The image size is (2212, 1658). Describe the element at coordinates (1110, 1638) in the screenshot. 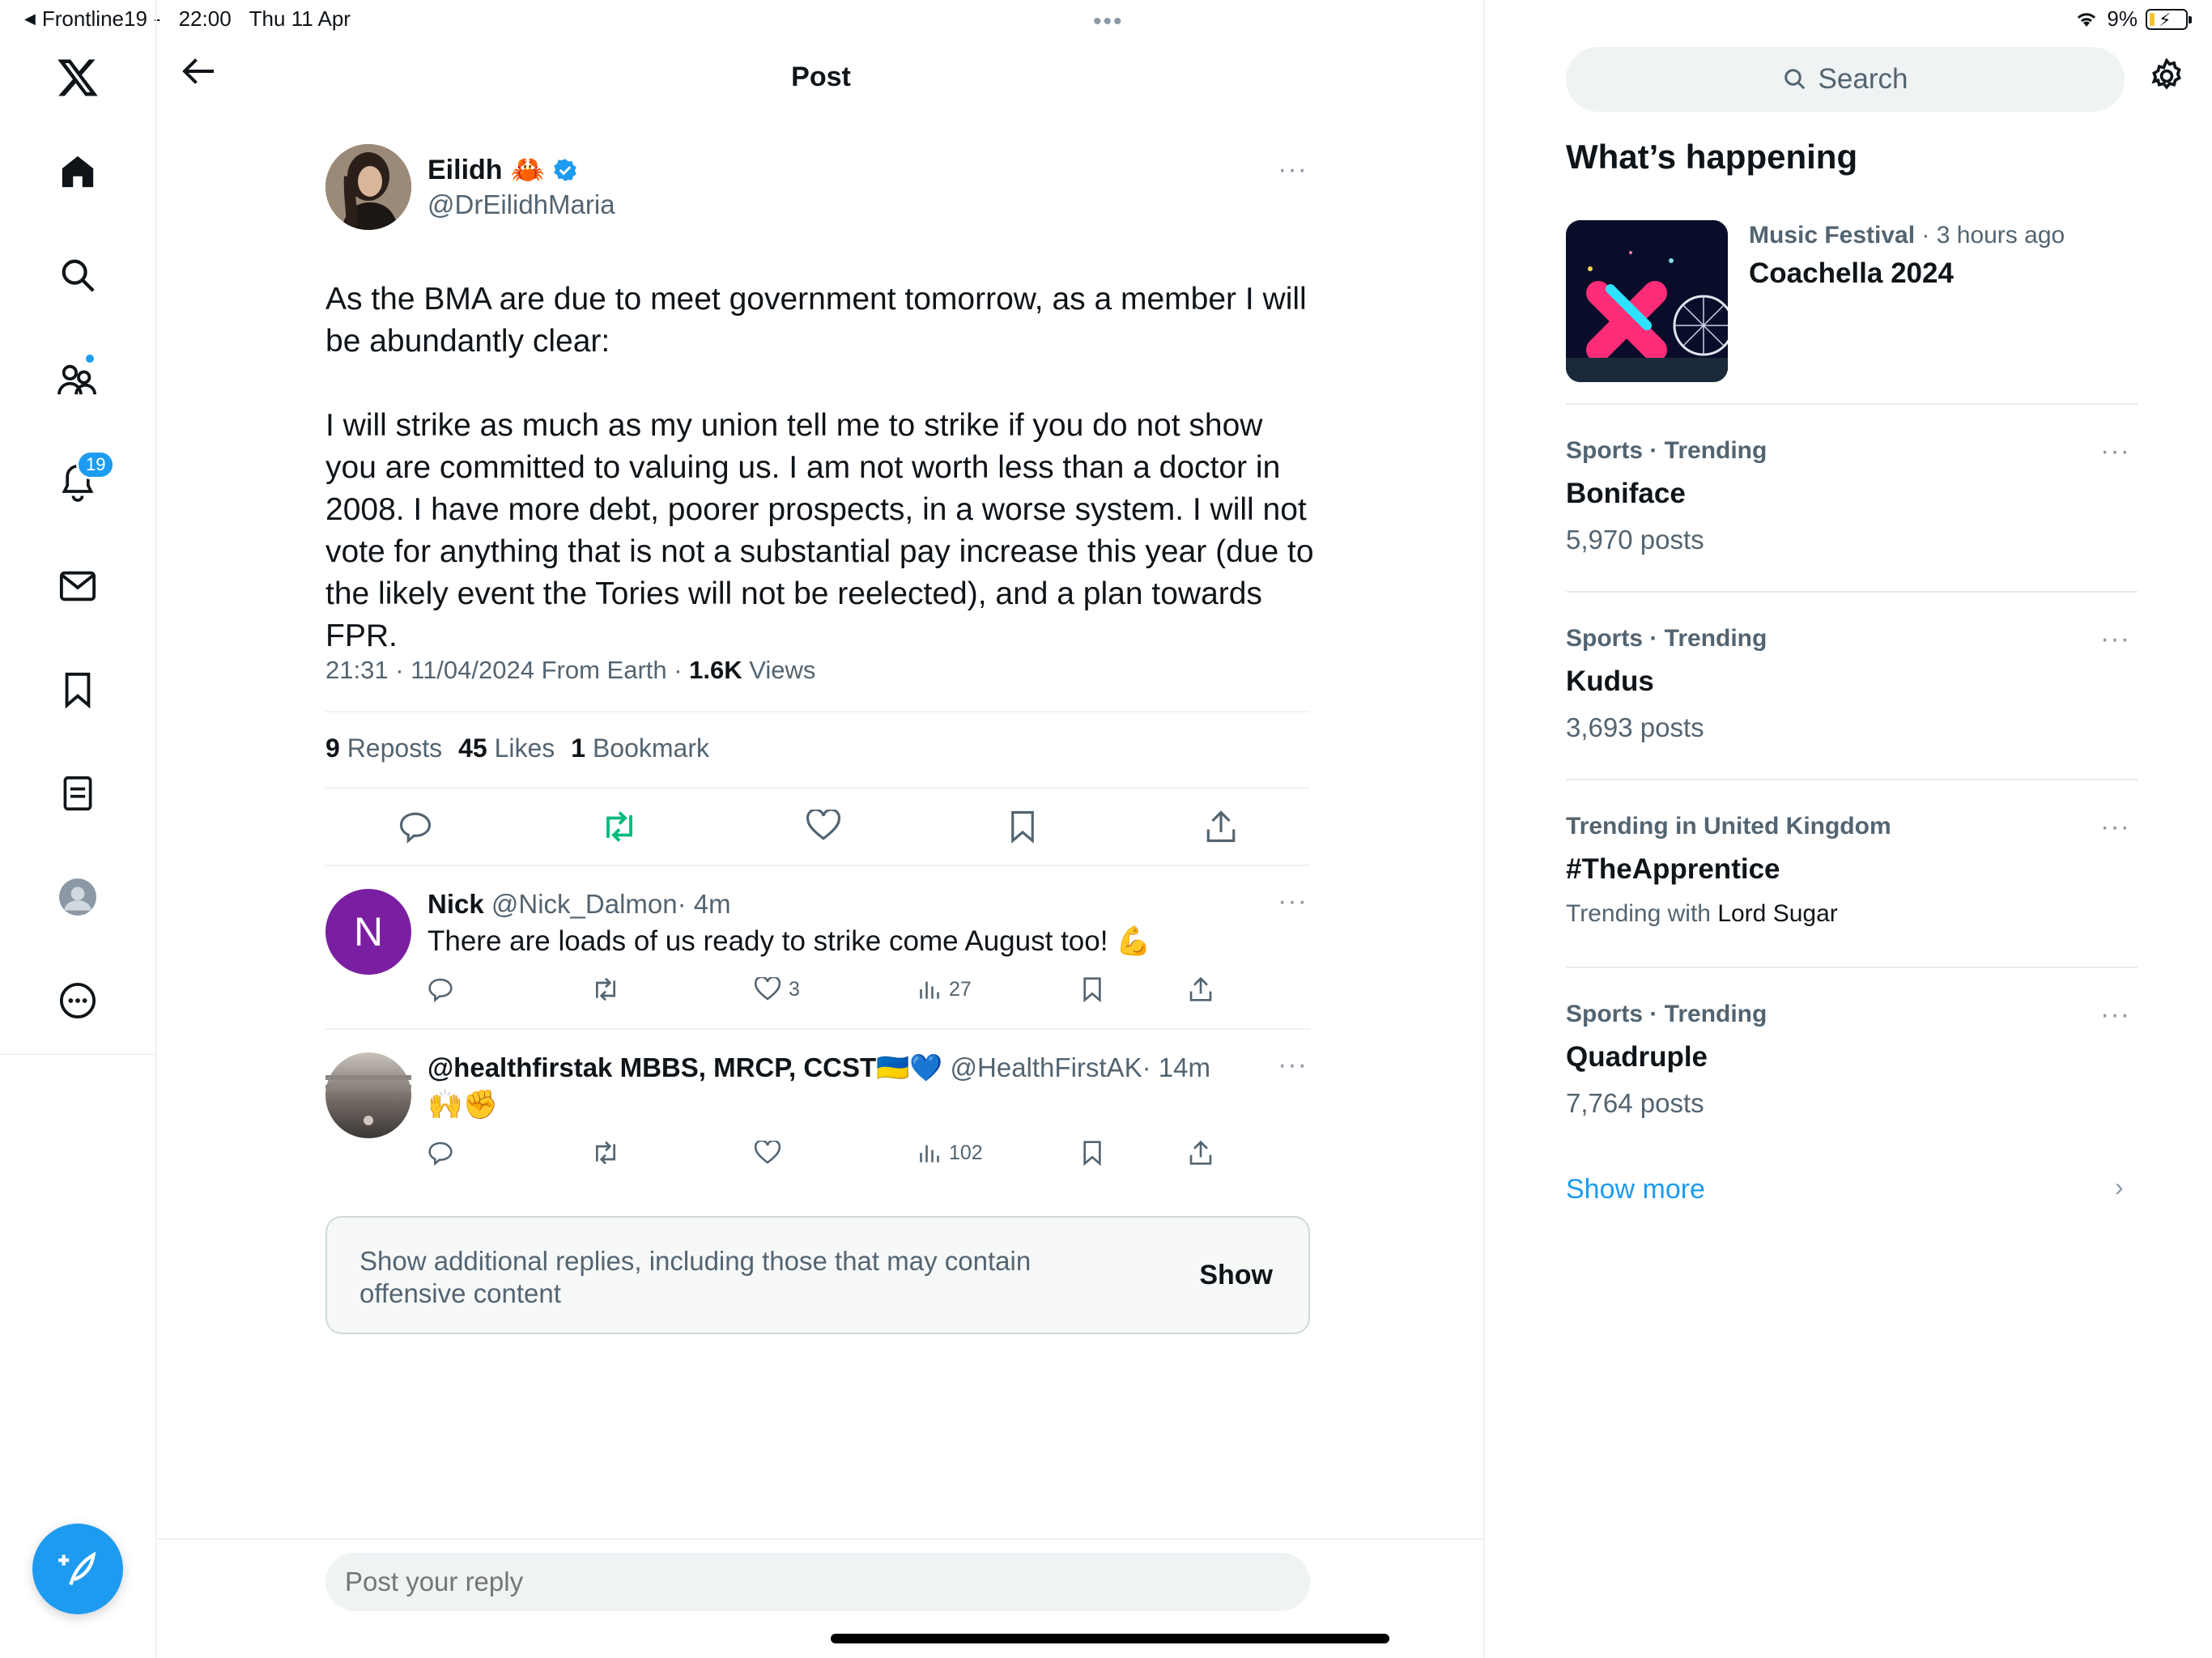

I see `home-indicator` at that location.